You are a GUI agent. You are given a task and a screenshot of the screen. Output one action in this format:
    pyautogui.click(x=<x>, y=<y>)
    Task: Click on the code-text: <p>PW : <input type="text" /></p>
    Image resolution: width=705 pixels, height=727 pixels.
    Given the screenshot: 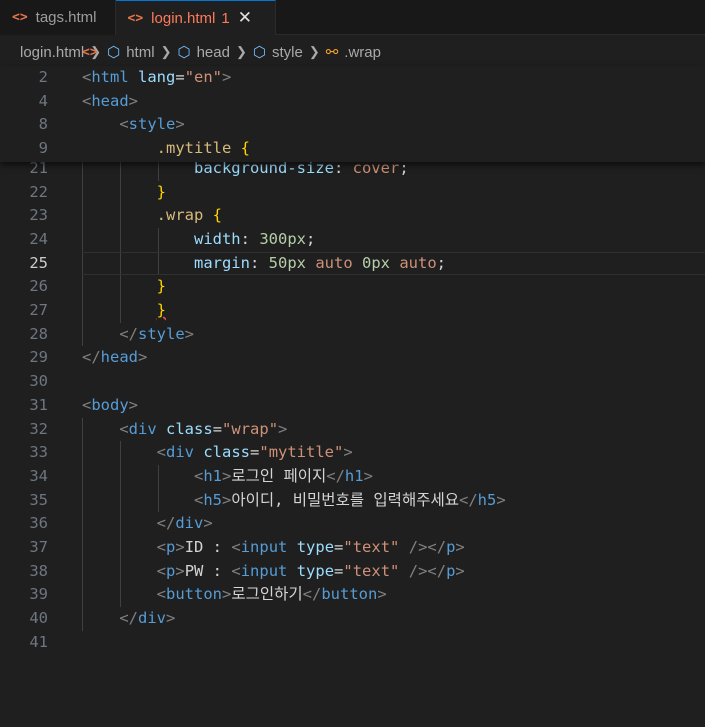 What is the action you would take?
    pyautogui.click(x=273, y=572)
    